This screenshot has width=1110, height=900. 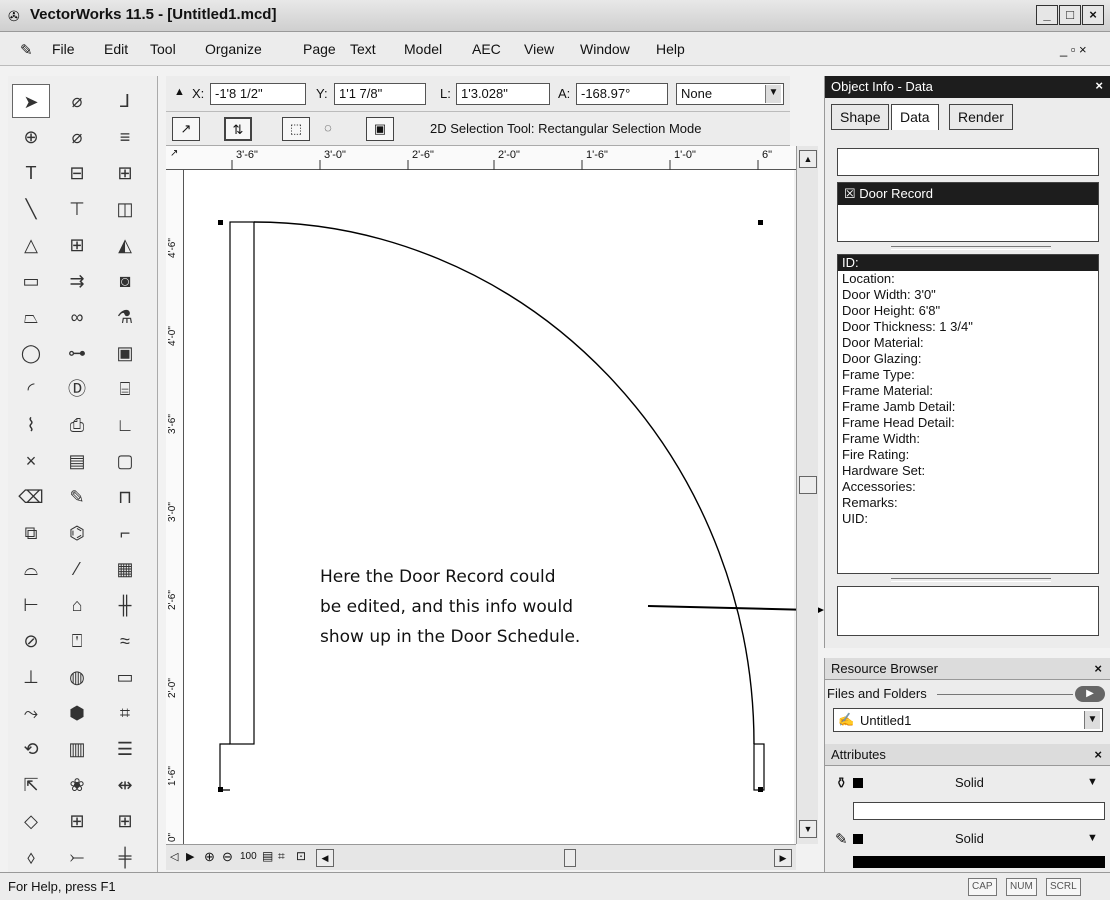 I want to click on zoom-tool-icon: ⊕, so click(x=31, y=137).